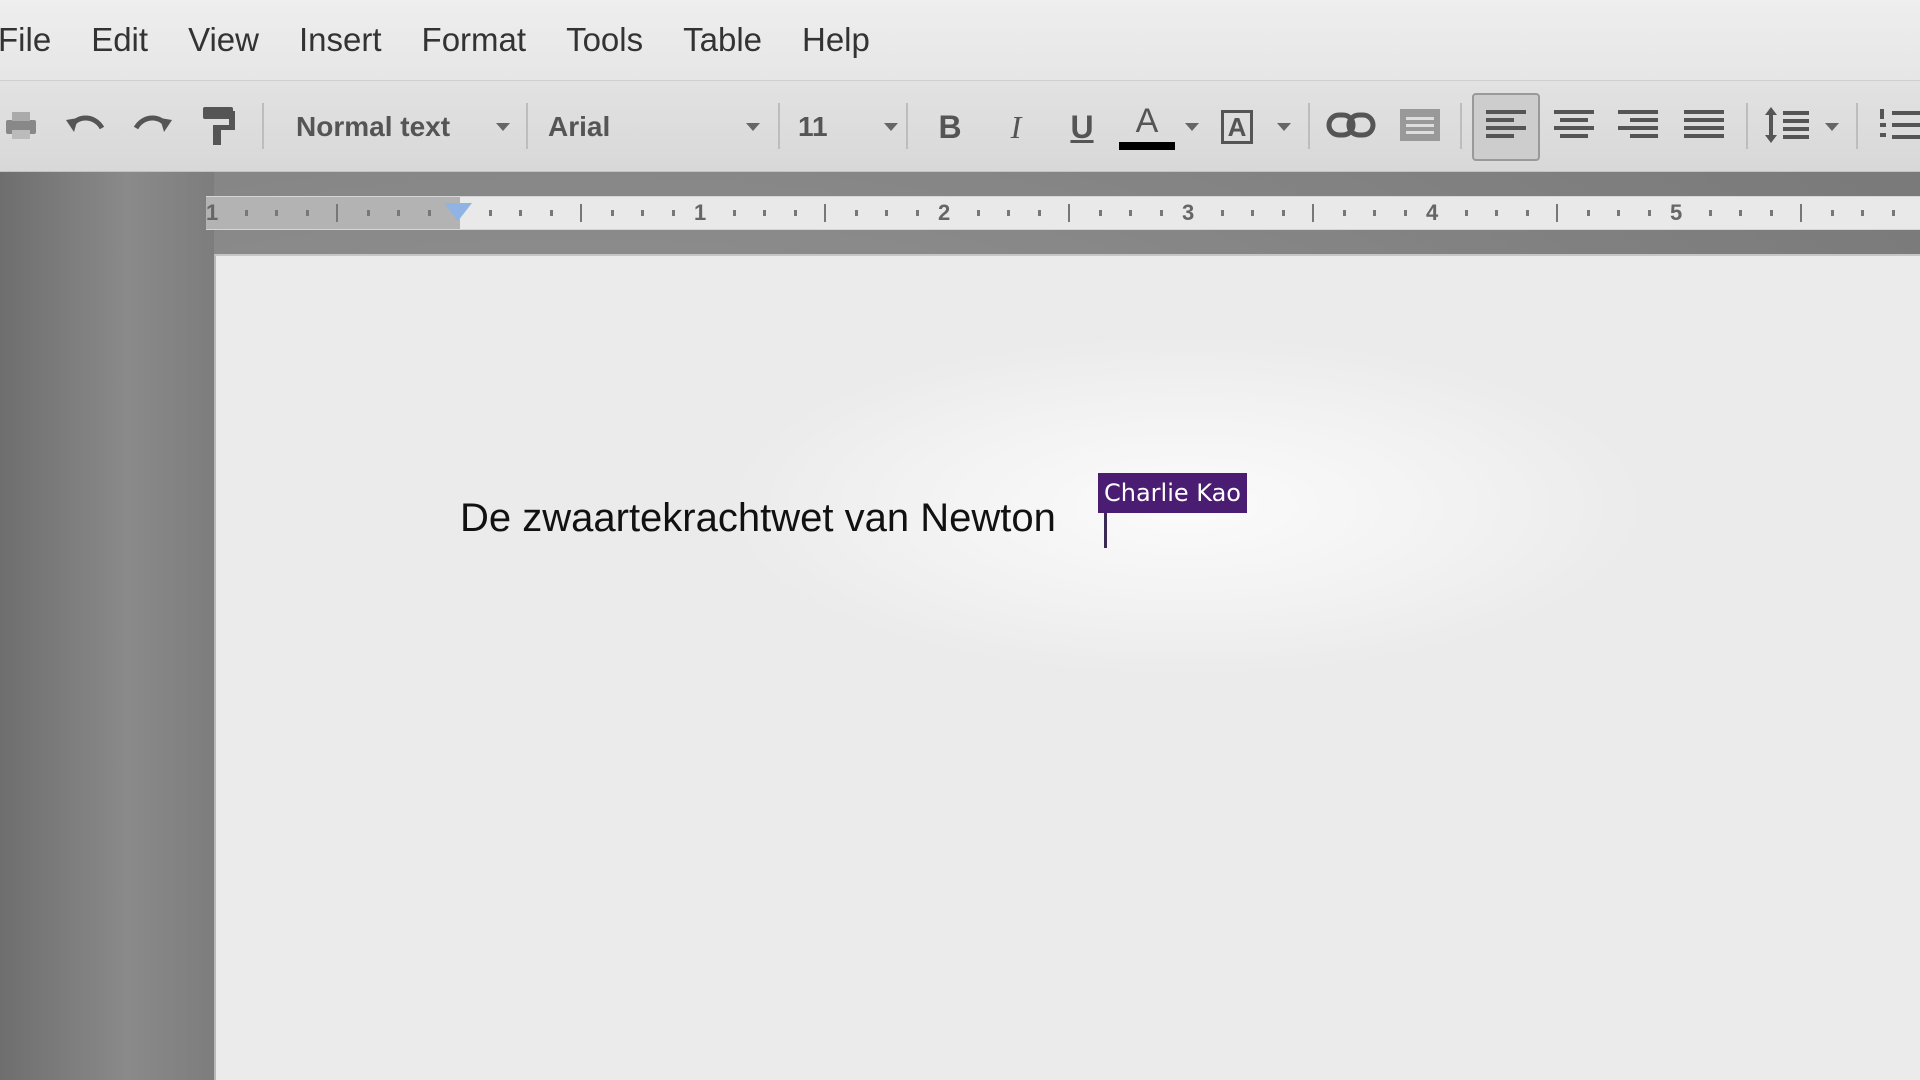 The width and height of the screenshot is (1920, 1080). I want to click on text-color-dropdown, so click(1192, 127).